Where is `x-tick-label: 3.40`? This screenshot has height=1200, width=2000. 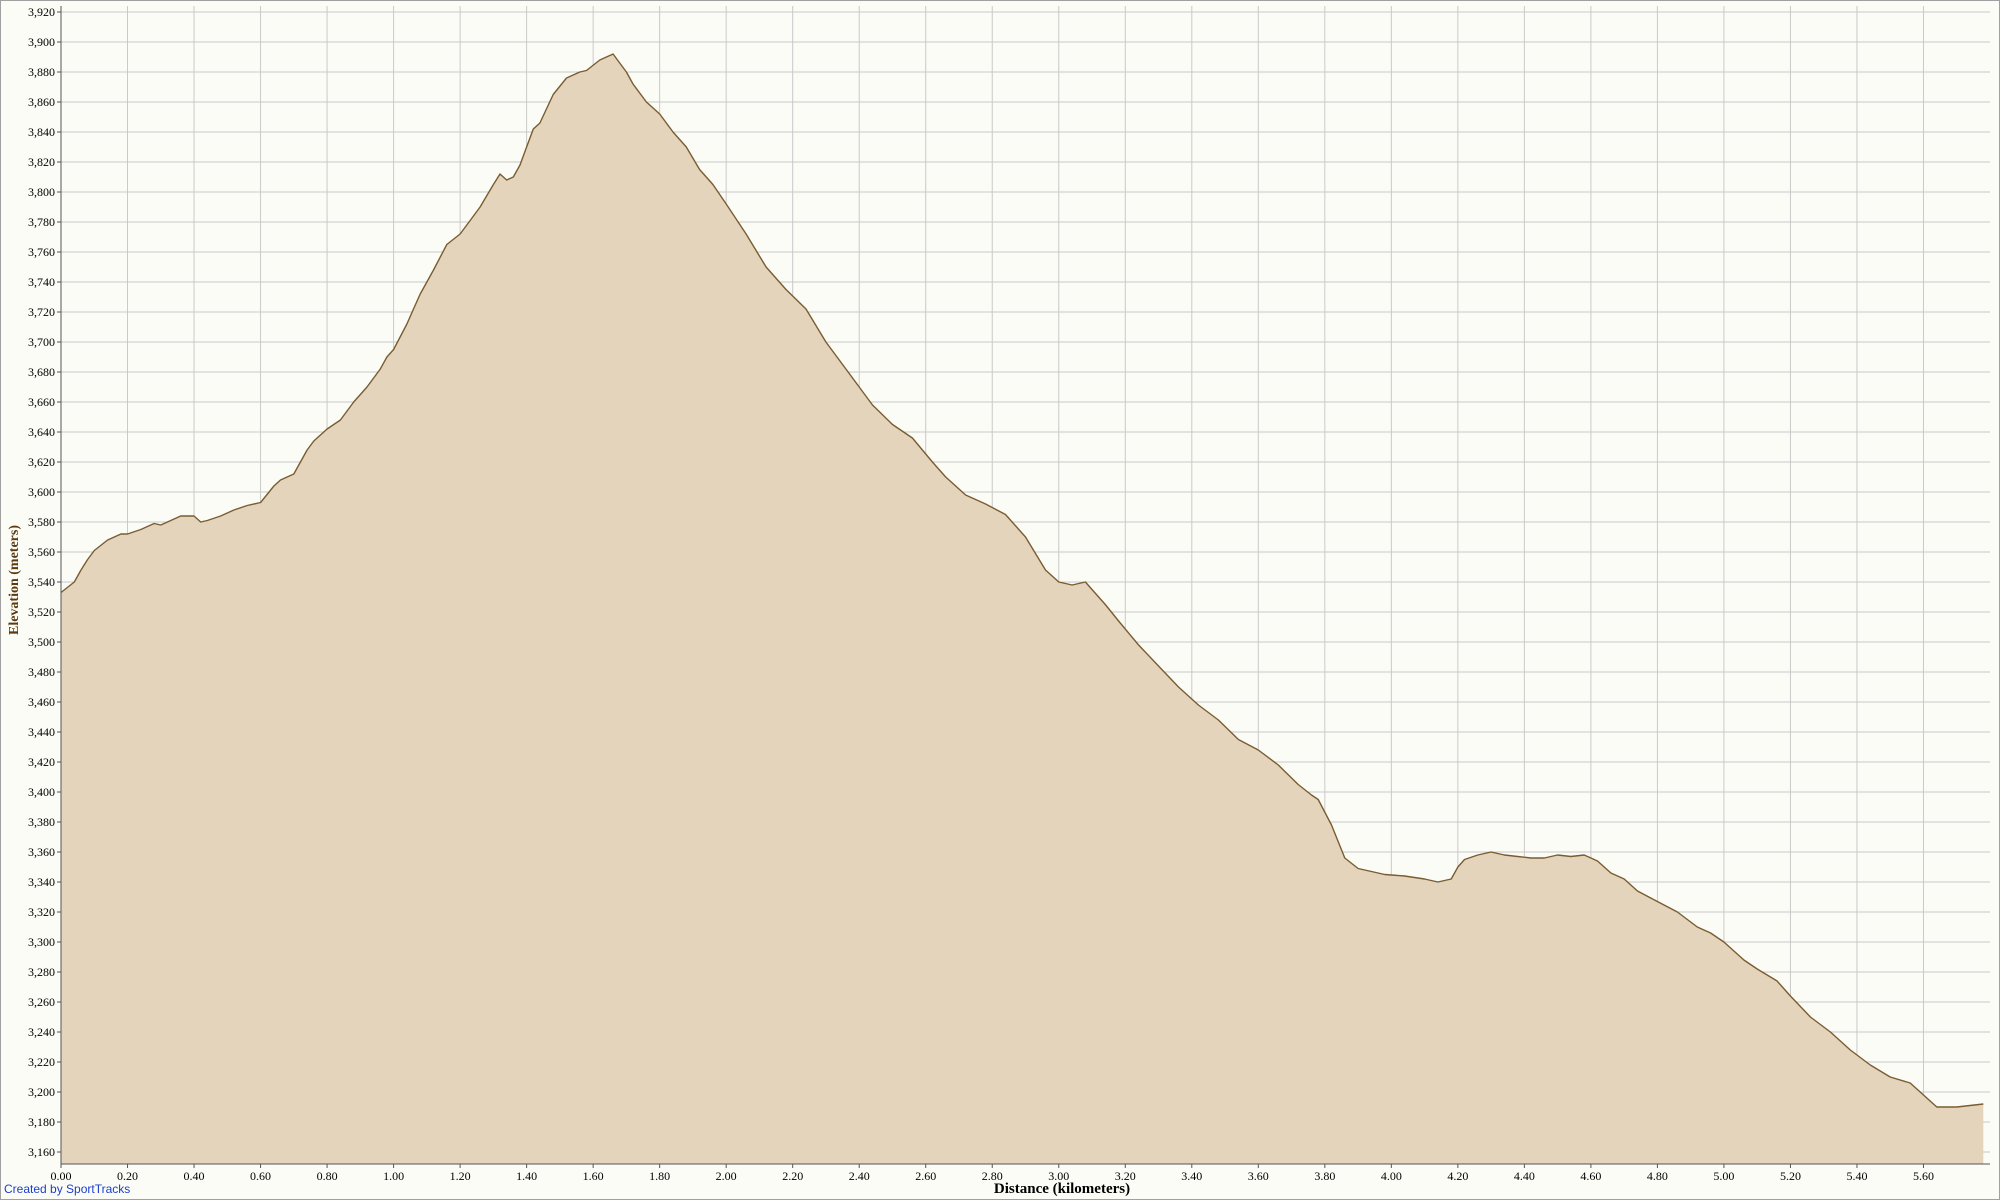
x-tick-label: 3.40 is located at coordinates (1191, 1176).